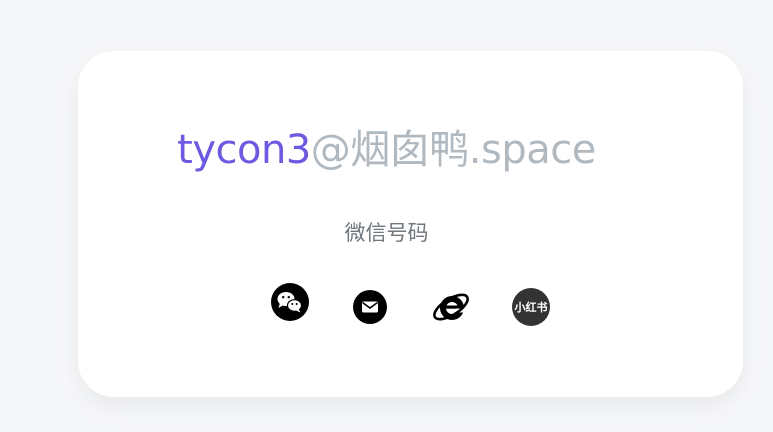 The image size is (773, 432). I want to click on browser-link, so click(451, 307).